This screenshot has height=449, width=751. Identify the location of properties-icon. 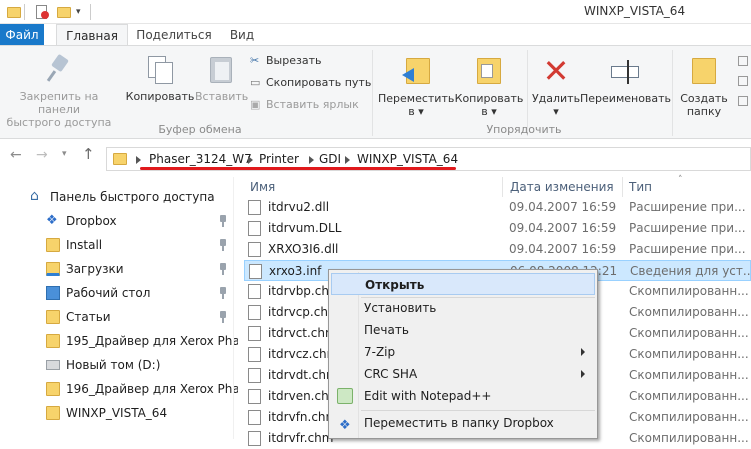
(42, 12).